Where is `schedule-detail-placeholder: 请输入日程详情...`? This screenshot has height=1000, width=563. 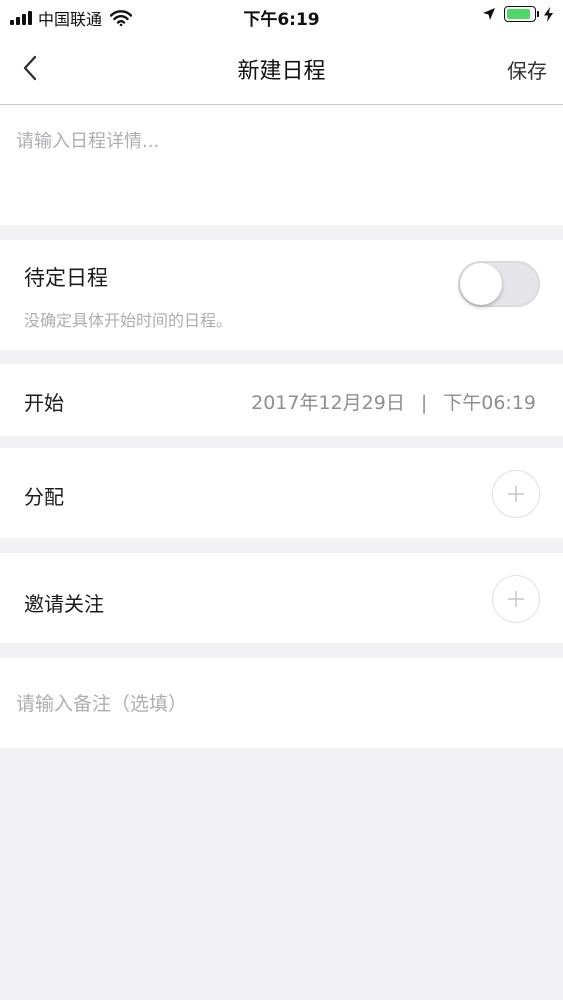 schedule-detail-placeholder: 请输入日程详情... is located at coordinates (88, 141).